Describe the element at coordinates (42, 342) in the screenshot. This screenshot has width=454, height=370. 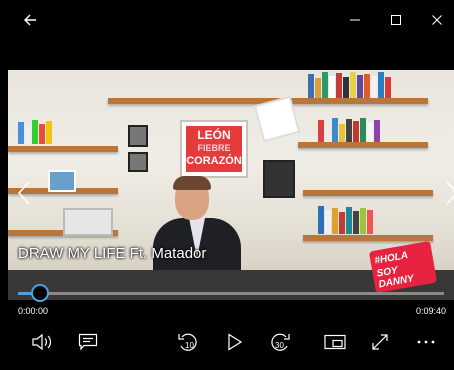
I see `volume-icon` at that location.